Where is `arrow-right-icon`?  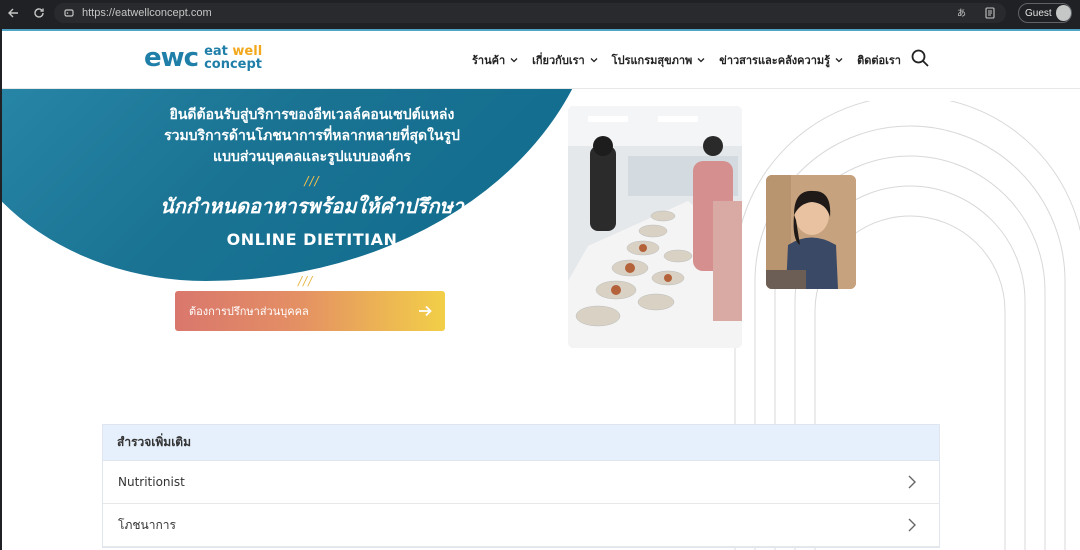
arrow-right-icon is located at coordinates (425, 311).